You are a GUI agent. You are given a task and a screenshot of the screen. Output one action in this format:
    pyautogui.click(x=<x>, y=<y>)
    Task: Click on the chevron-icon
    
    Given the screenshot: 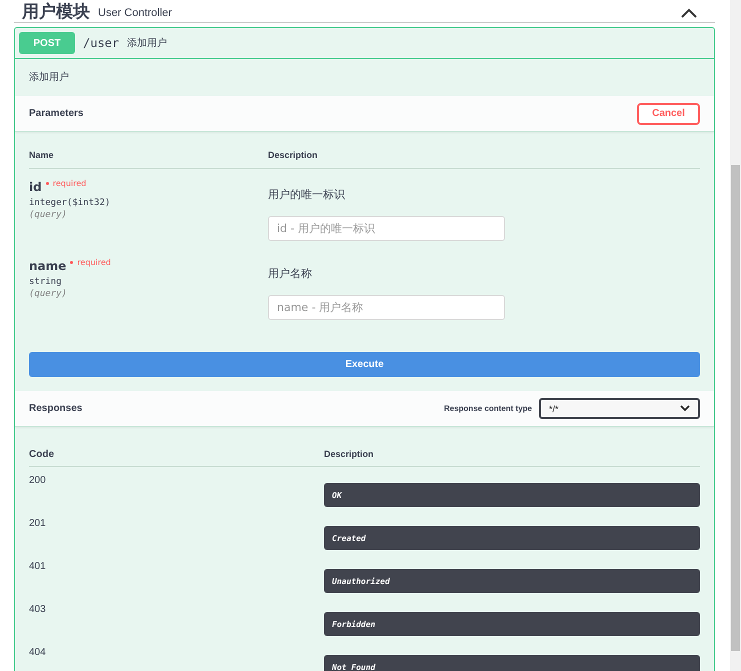 What is the action you would take?
    pyautogui.click(x=689, y=13)
    